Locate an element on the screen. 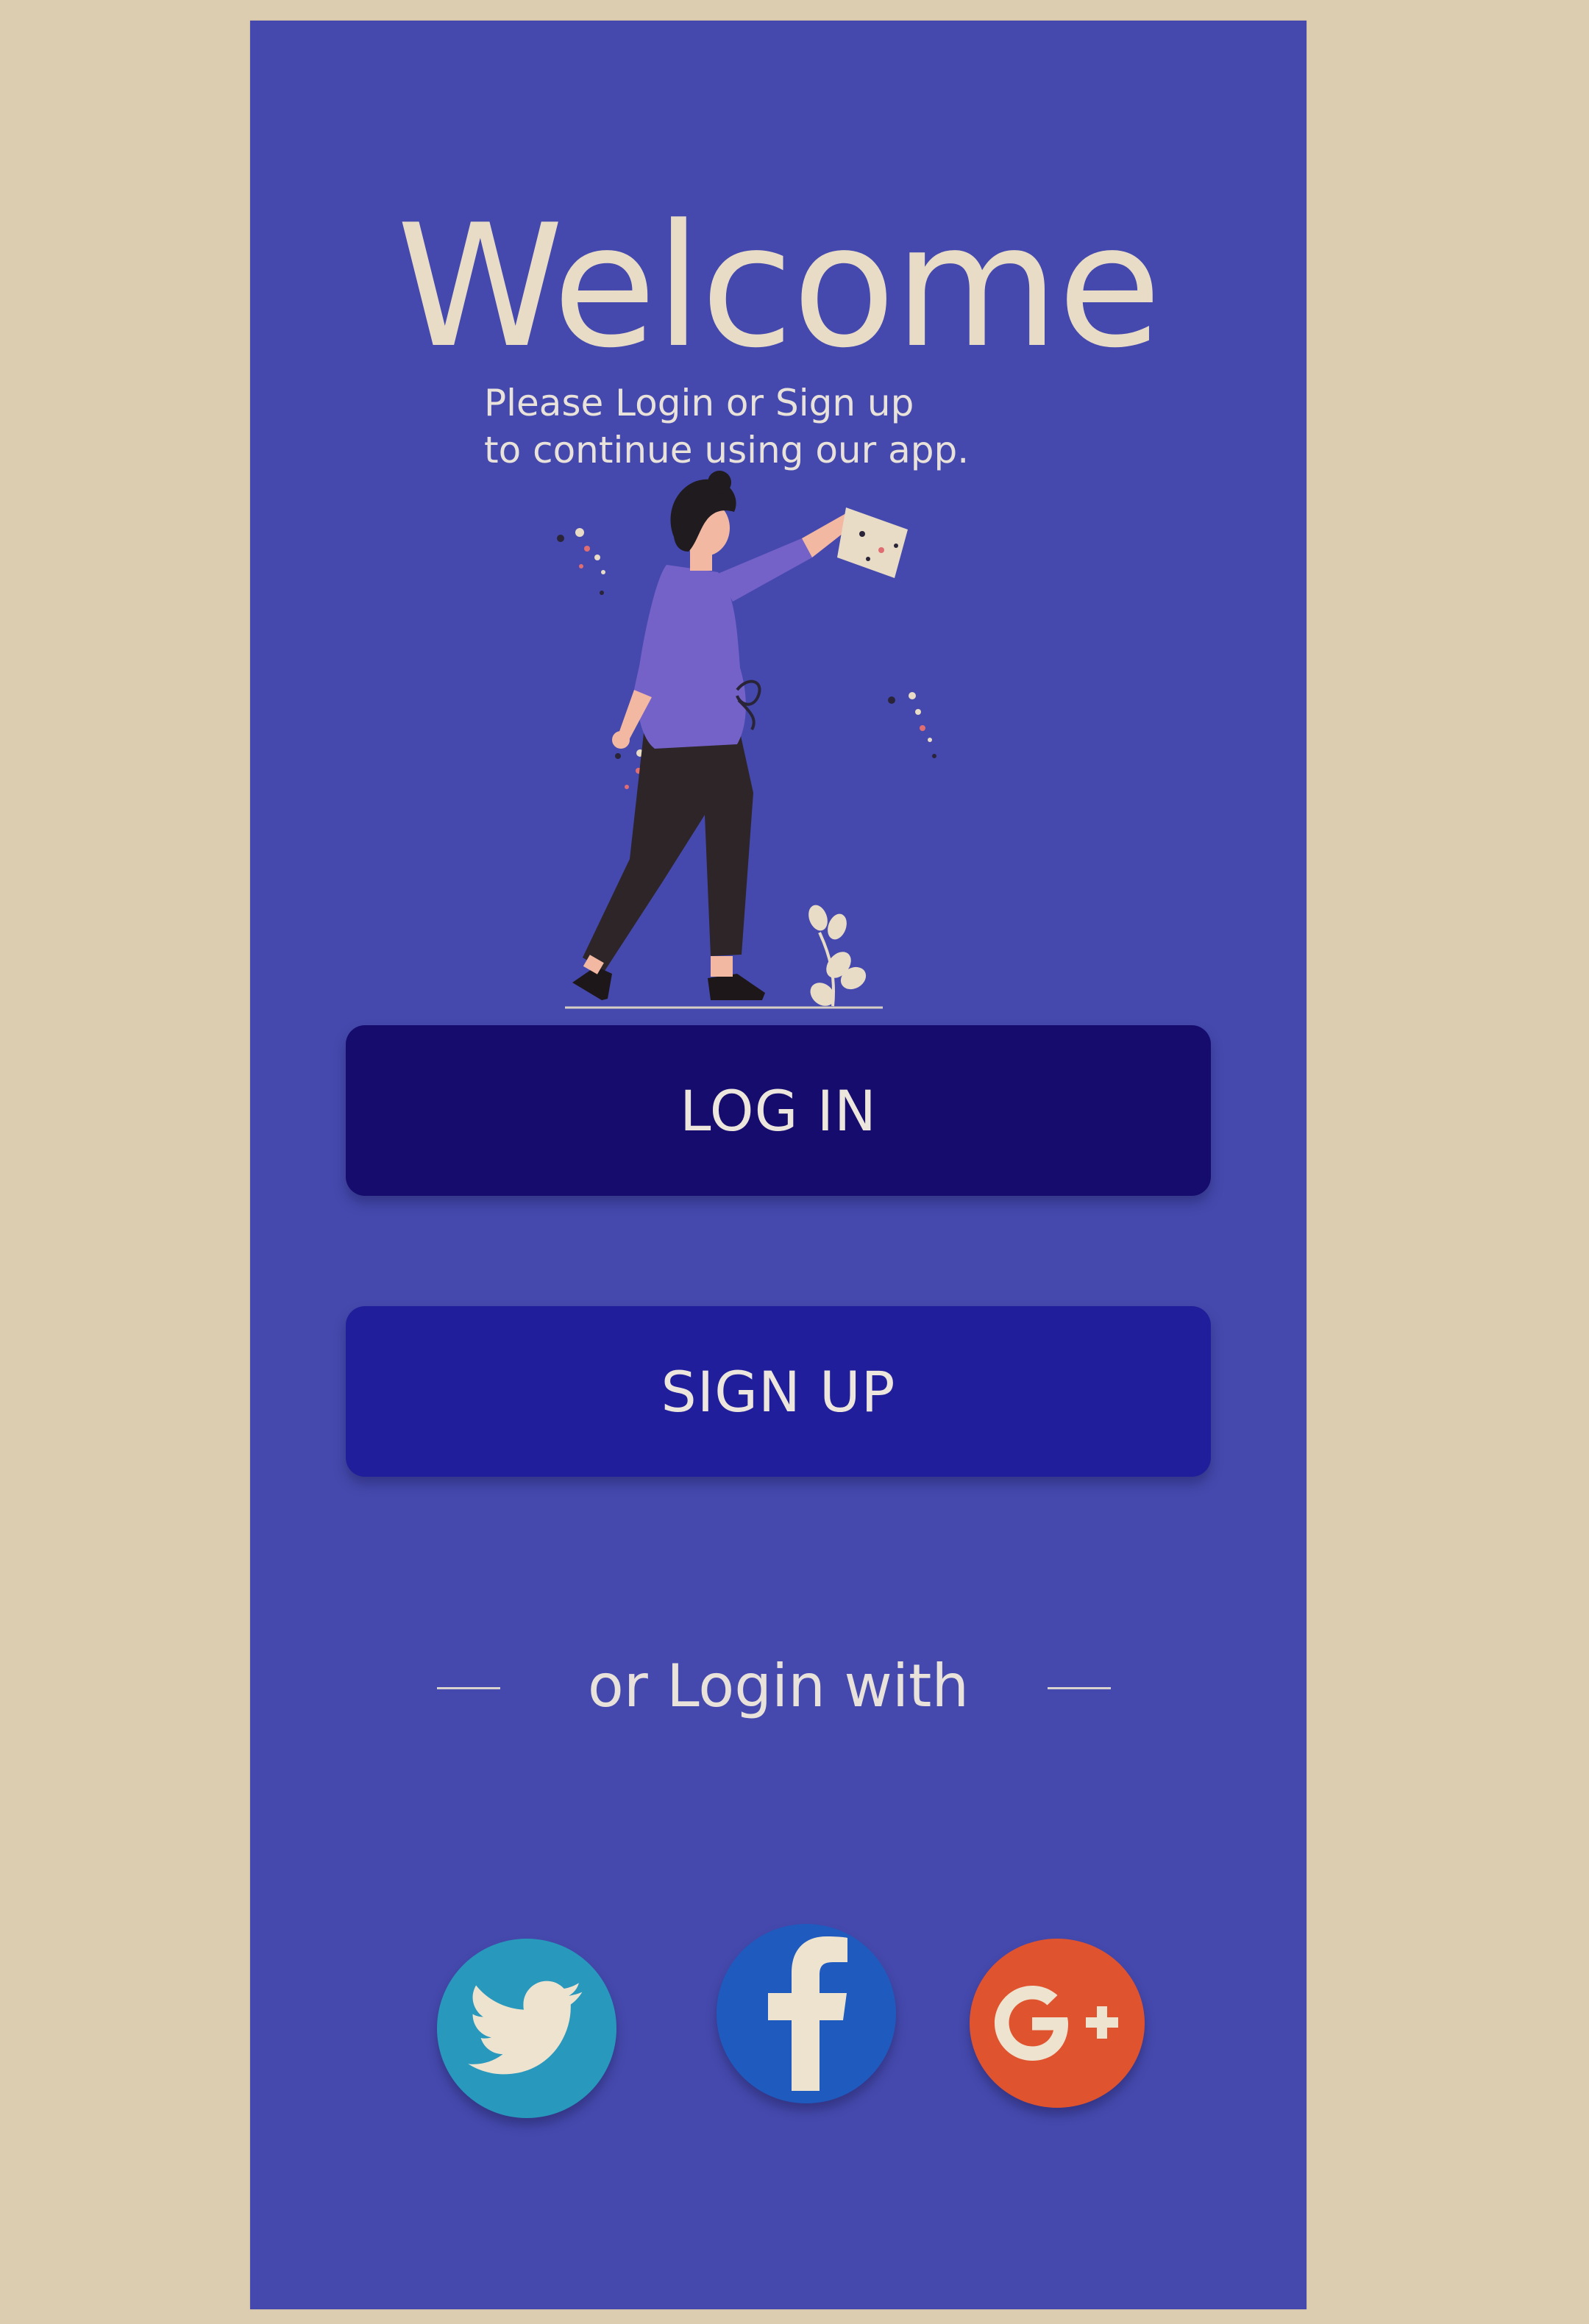 The width and height of the screenshot is (1589, 2324). twitter-icon is located at coordinates (525, 2028).